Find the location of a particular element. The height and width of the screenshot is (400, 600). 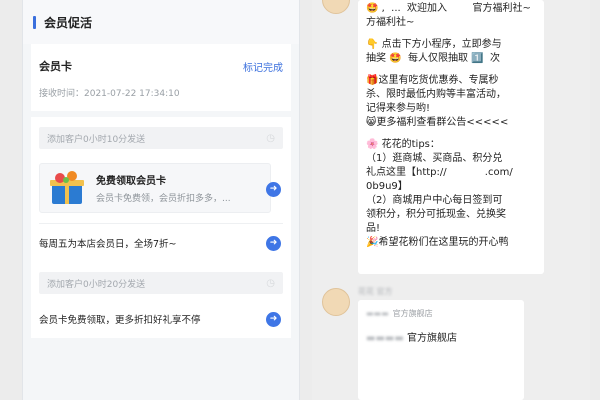

chat-line: 0b9u9】 is located at coordinates (387, 186).